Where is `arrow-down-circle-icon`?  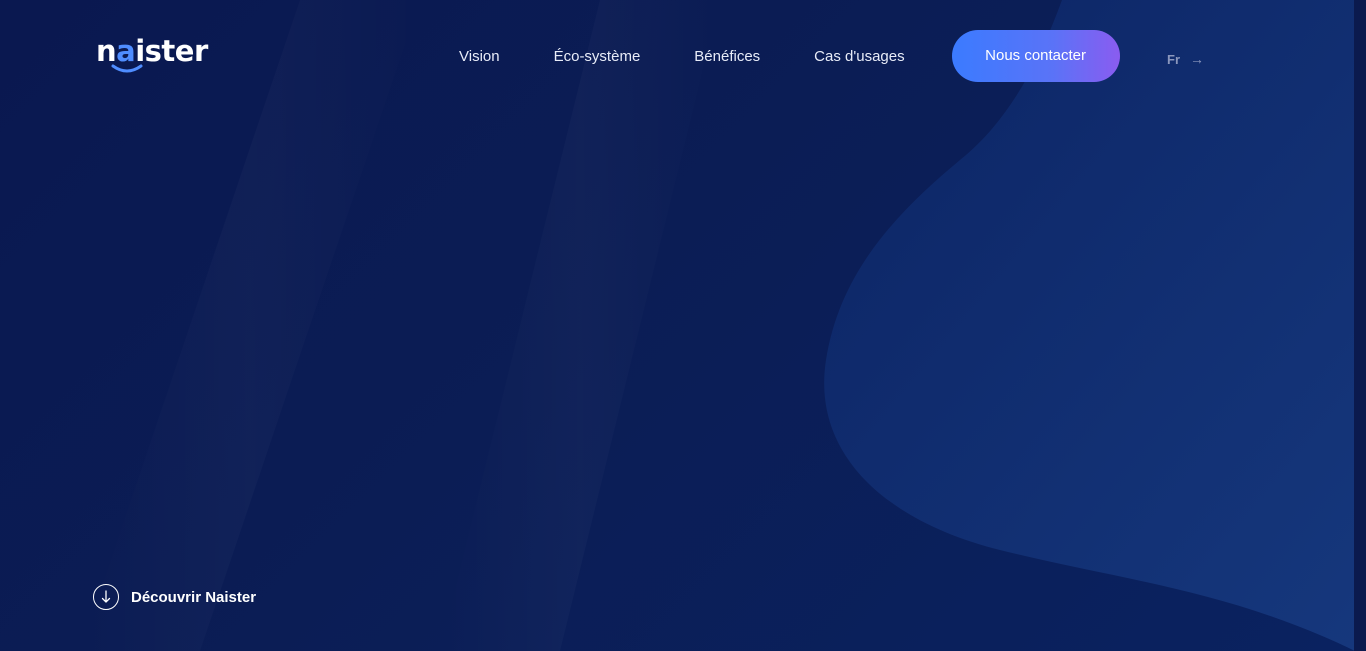 arrow-down-circle-icon is located at coordinates (106, 597).